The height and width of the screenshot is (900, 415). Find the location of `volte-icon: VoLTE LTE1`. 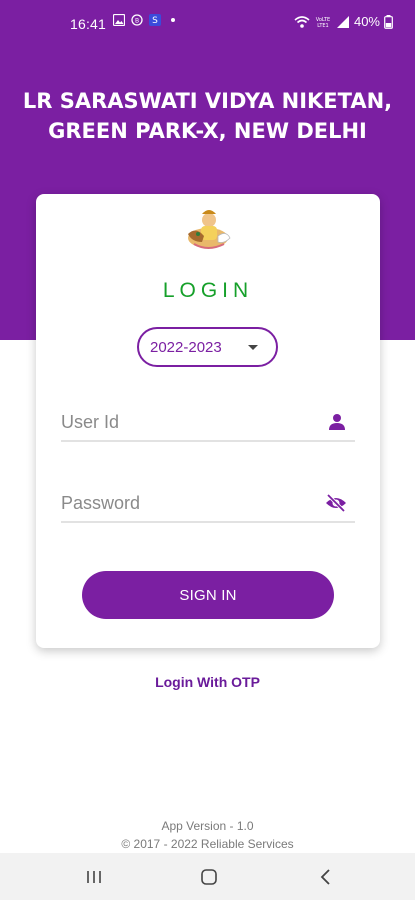

volte-icon: VoLTE LTE1 is located at coordinates (323, 23).